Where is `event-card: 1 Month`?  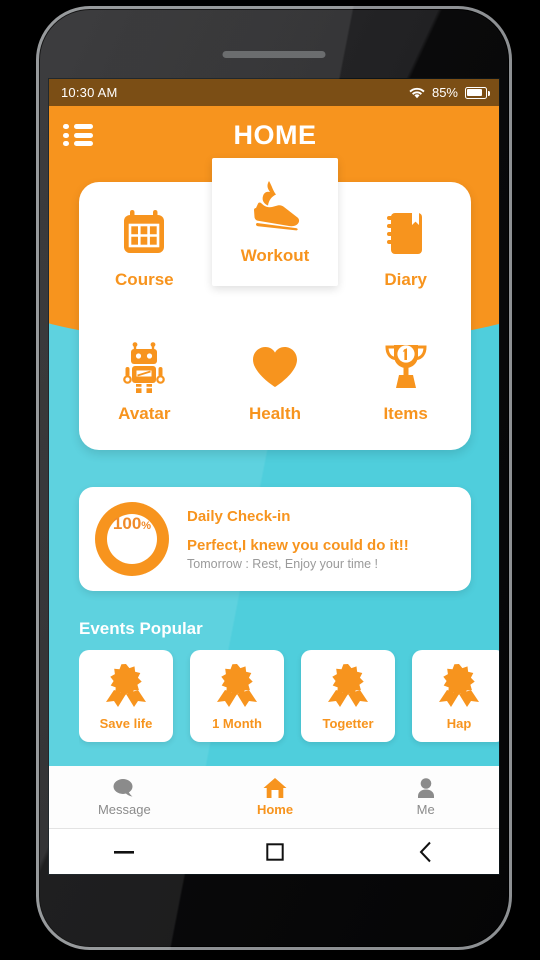
event-card: 1 Month is located at coordinates (237, 696).